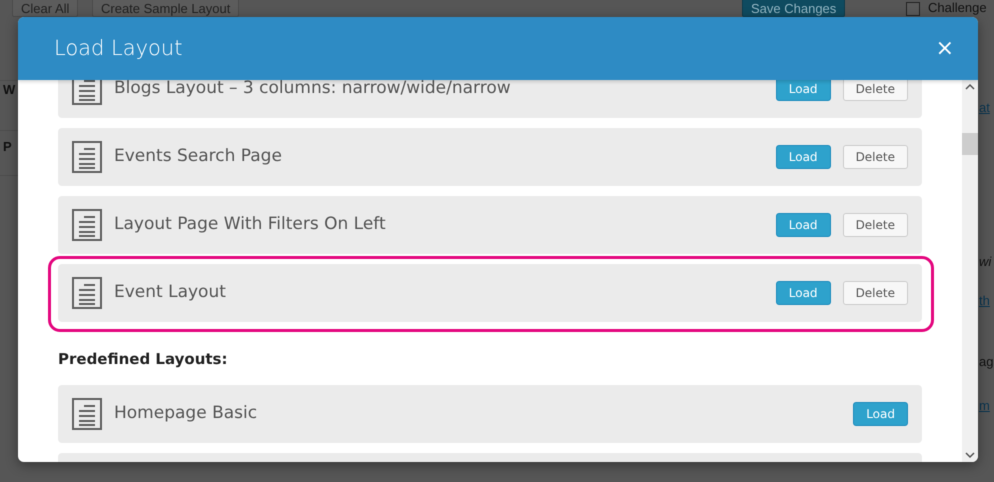 The width and height of the screenshot is (994, 482). I want to click on close-button: ×, so click(945, 49).